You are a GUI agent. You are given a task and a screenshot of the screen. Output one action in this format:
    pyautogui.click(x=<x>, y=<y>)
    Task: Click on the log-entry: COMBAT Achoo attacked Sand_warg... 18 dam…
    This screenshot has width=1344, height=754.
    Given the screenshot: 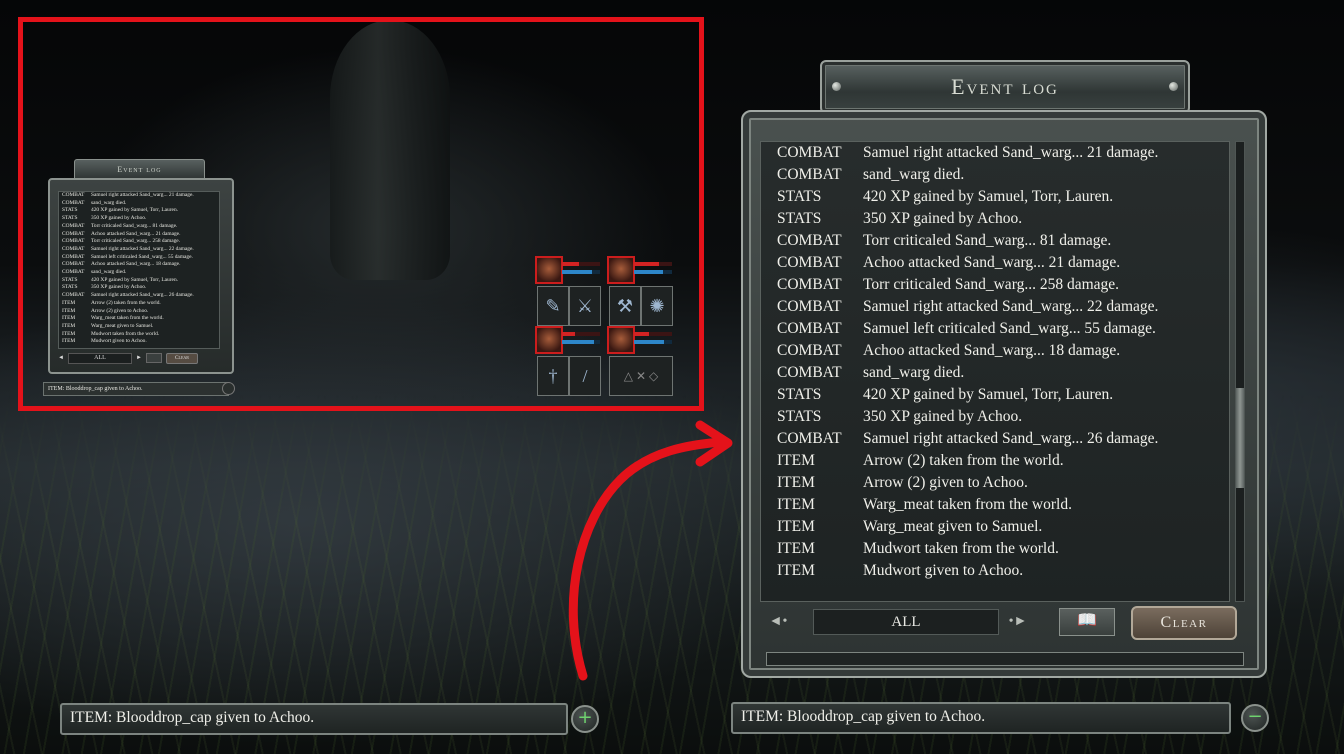 What is the action you would take?
    pyautogui.click(x=995, y=351)
    